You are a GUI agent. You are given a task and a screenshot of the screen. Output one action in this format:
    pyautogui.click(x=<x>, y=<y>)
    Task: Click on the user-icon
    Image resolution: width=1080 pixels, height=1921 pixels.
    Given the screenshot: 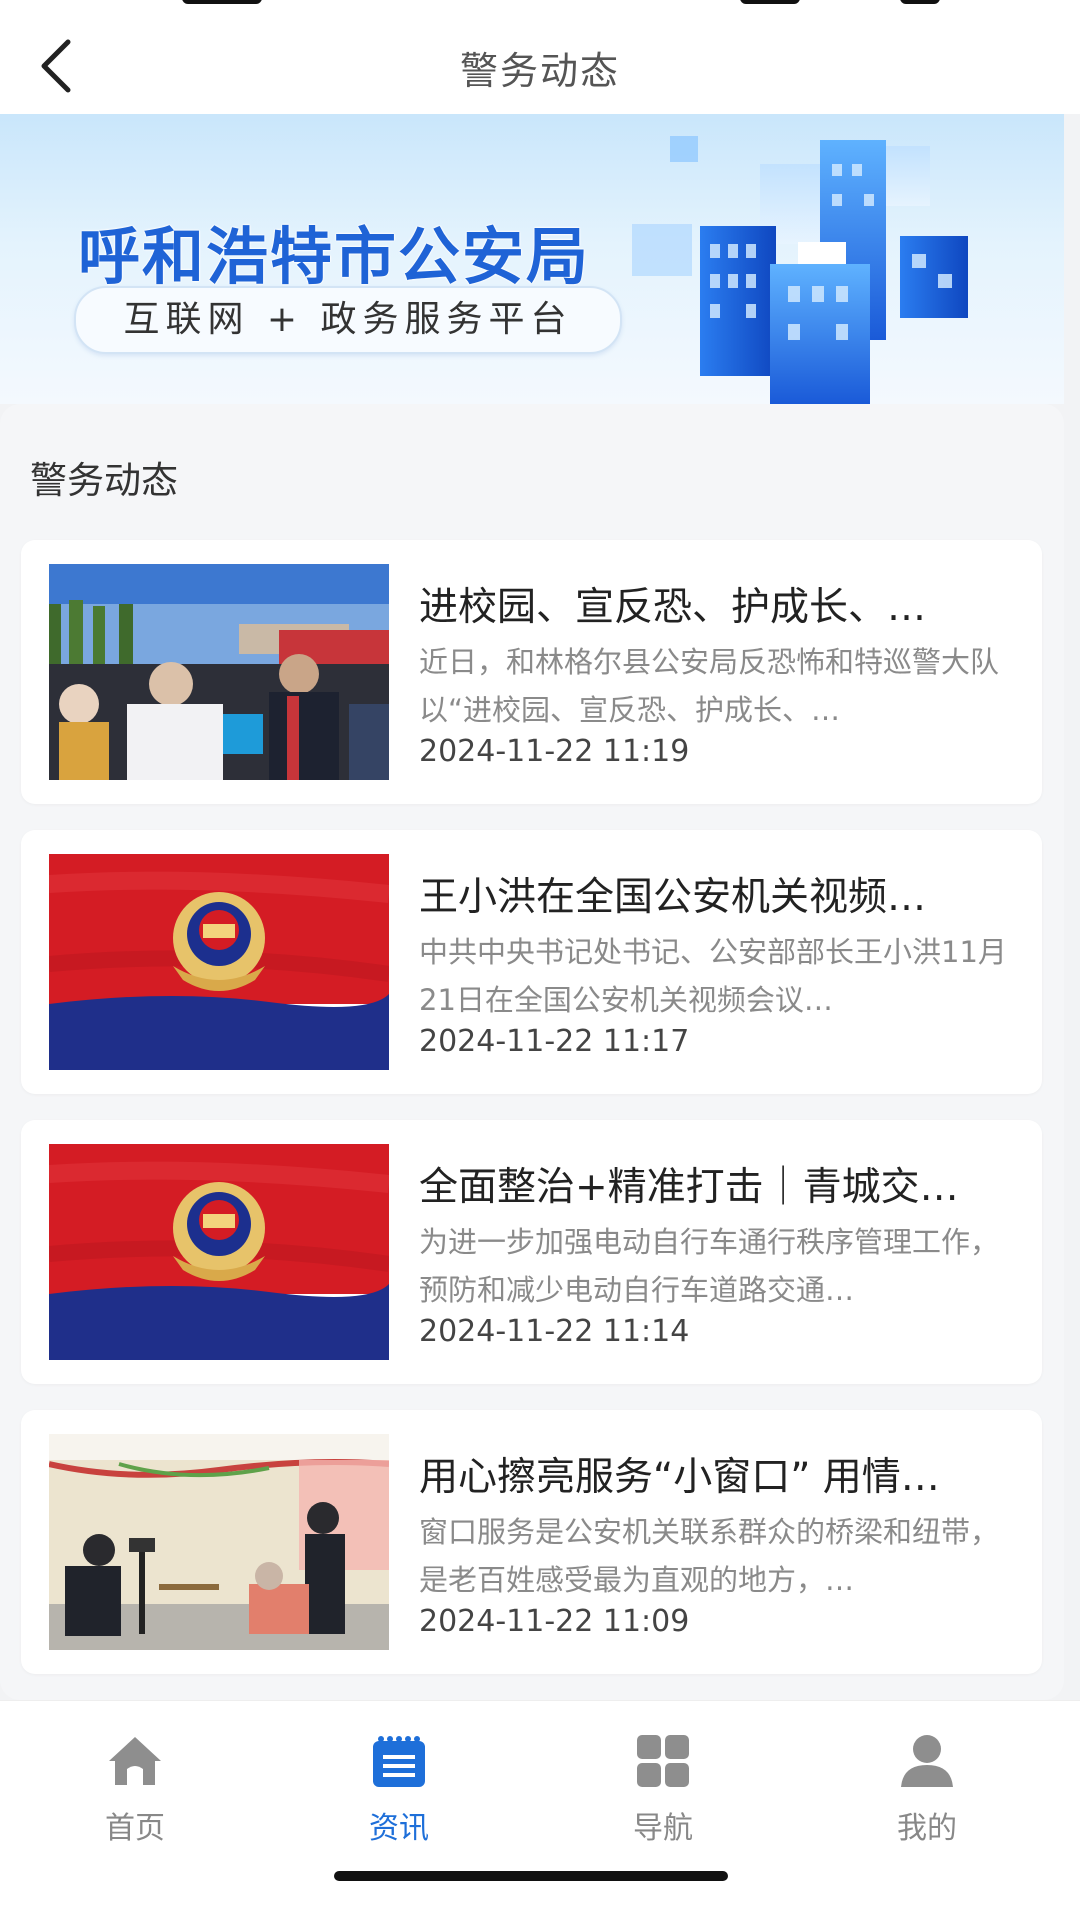 What is the action you would take?
    pyautogui.click(x=927, y=1761)
    